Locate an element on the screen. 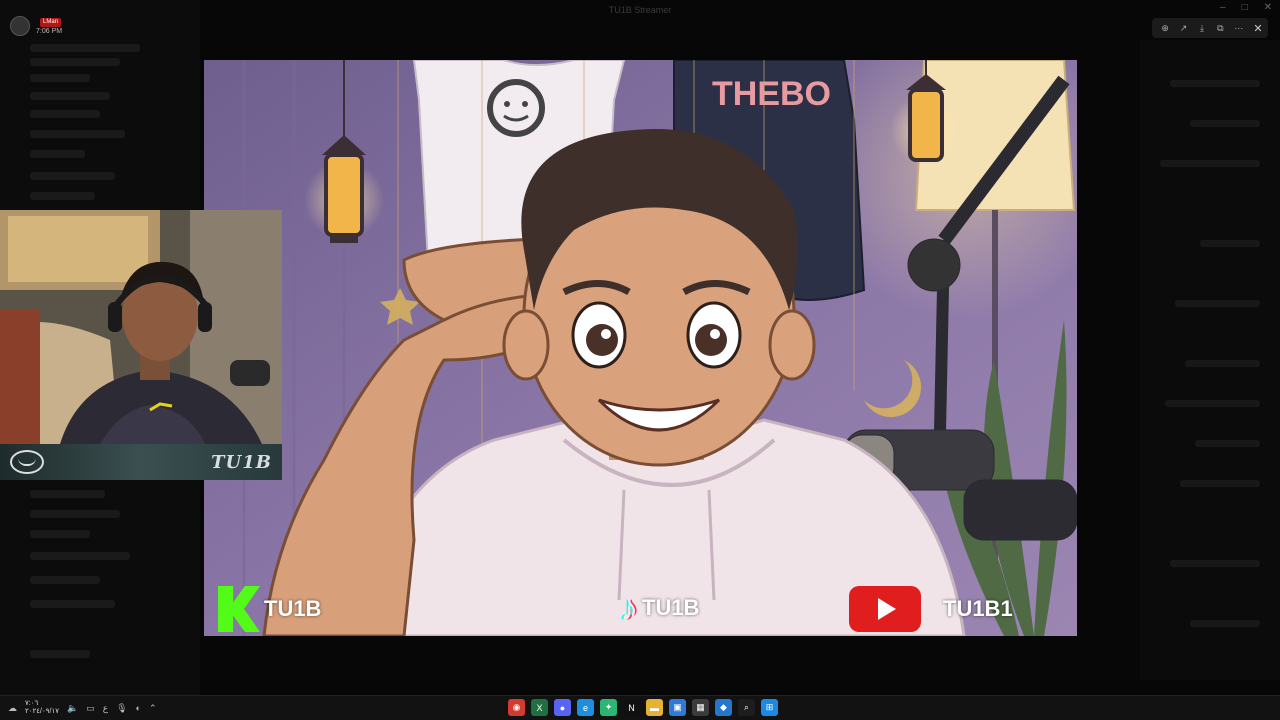  shirt-text: THEBO is located at coordinates (771, 94).